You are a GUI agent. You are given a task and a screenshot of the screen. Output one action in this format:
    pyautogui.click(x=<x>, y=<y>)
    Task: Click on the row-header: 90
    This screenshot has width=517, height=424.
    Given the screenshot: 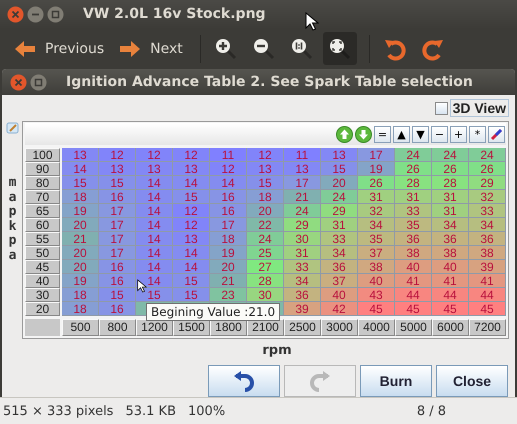 What is the action you would take?
    pyautogui.click(x=42, y=169)
    